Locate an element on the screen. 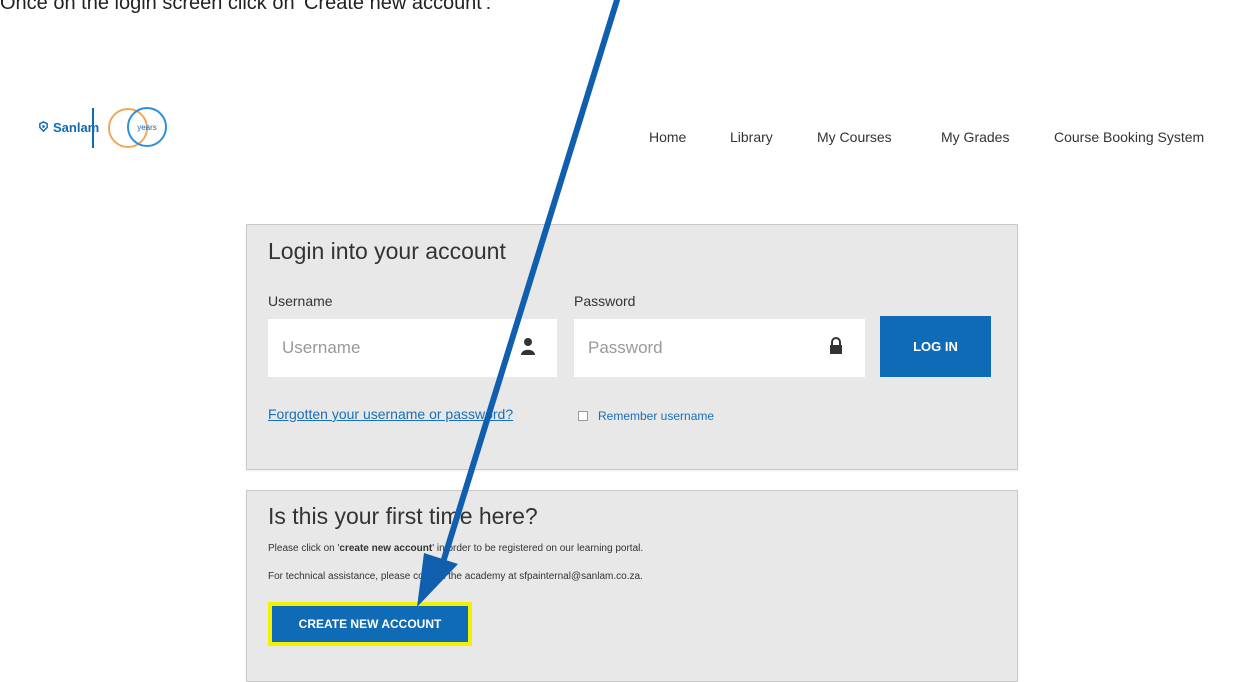 This screenshot has height=682, width=1248. nav-item-home: Home is located at coordinates (667, 137).